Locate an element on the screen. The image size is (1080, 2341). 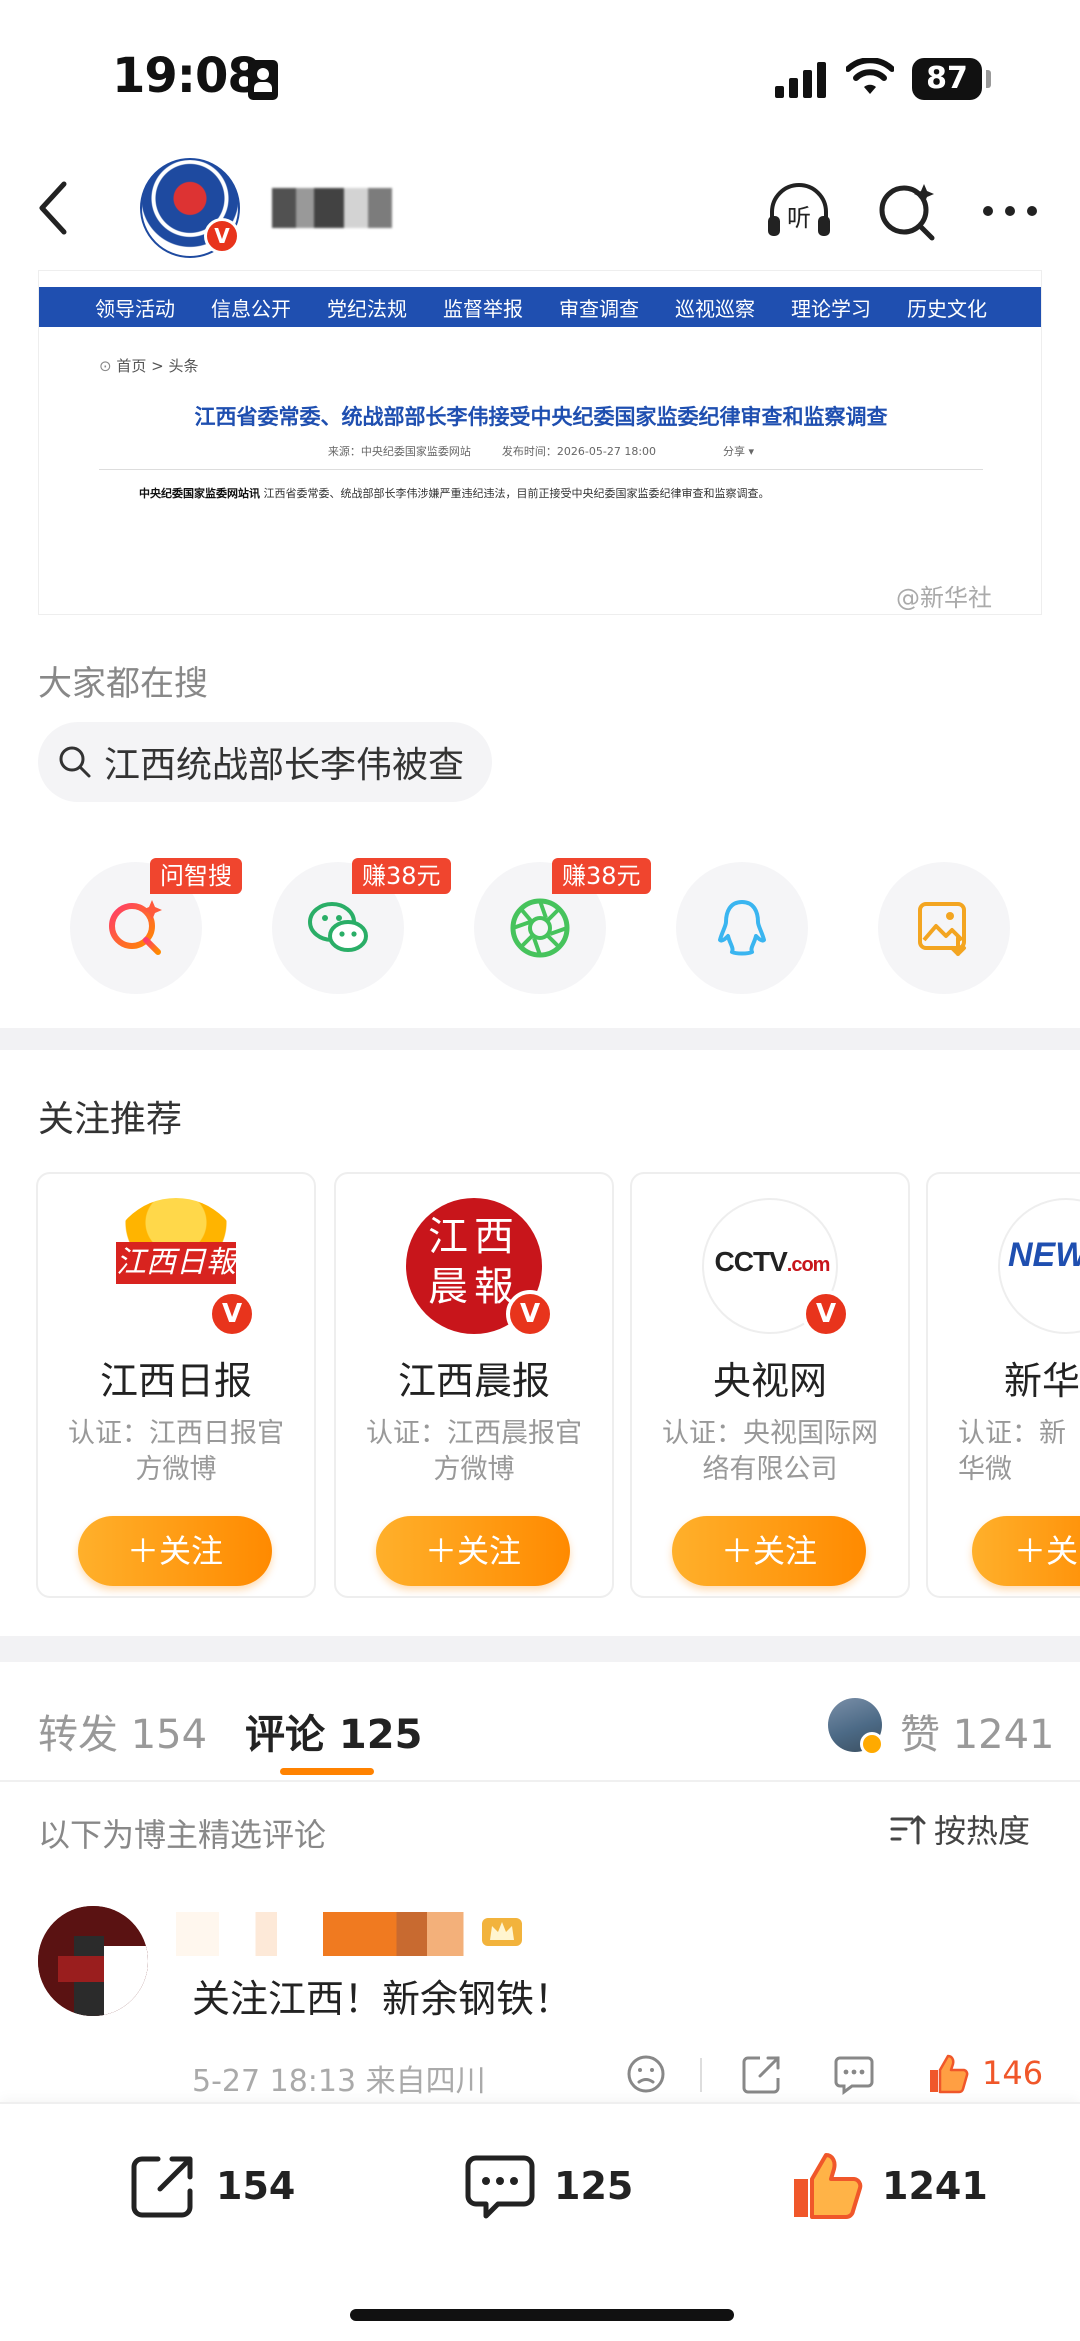
like-button: 1241 is located at coordinates (889, 2186).